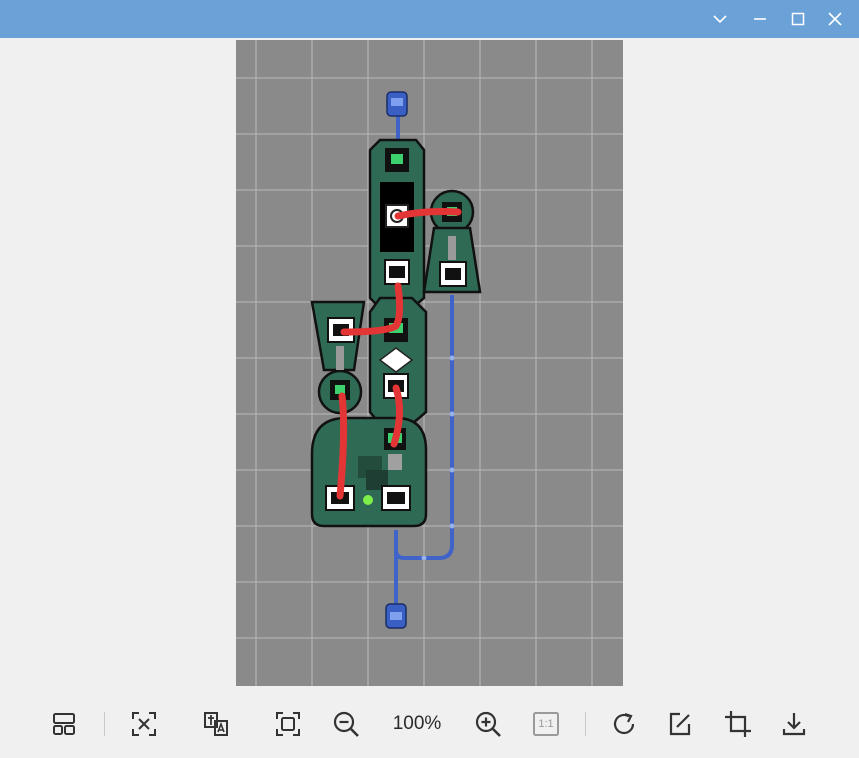 Image resolution: width=859 pixels, height=758 pixels. I want to click on minimize-icon, so click(760, 19).